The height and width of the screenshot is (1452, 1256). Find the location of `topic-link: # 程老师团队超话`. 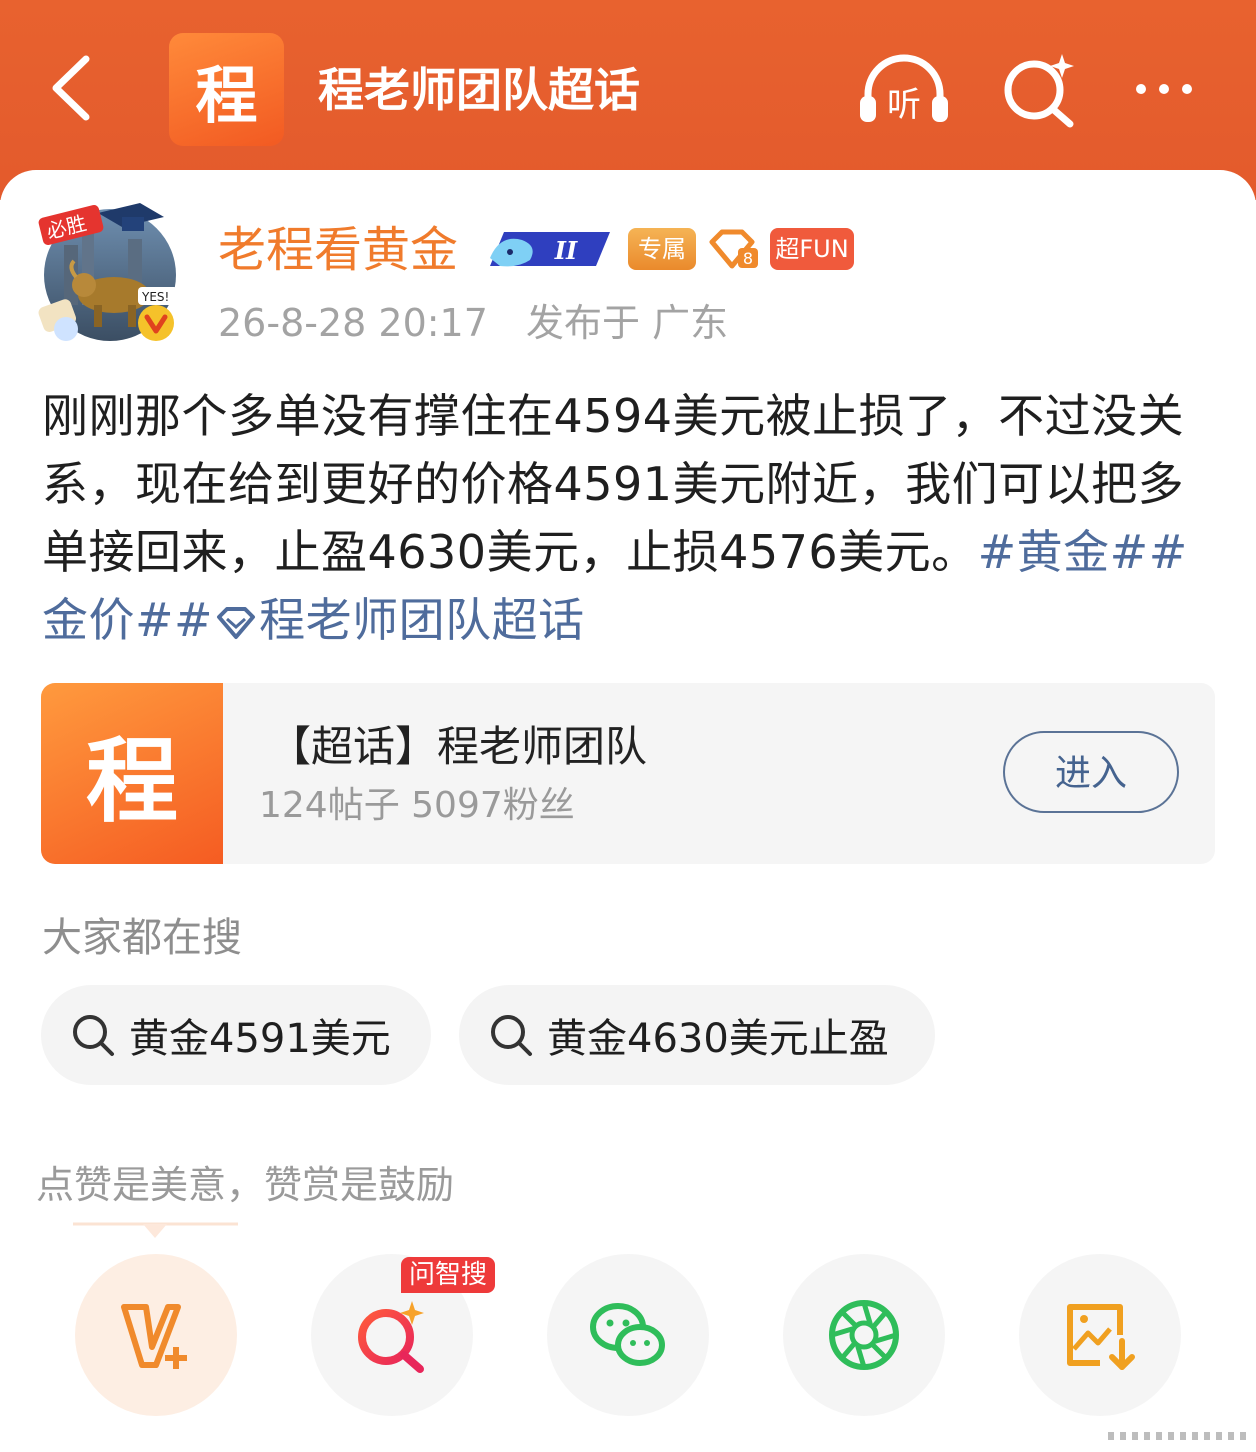

topic-link: # 程老师团队超话 is located at coordinates (379, 620).